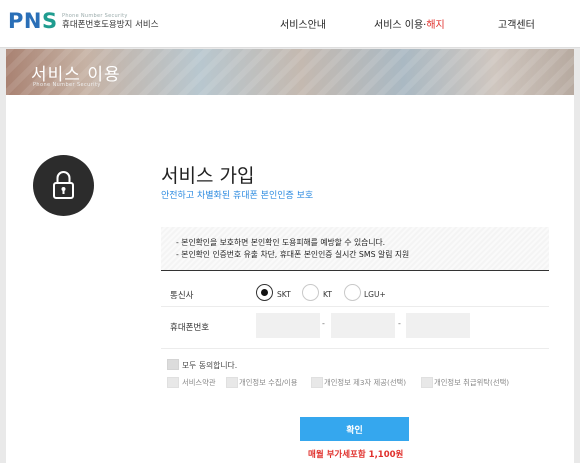  Describe the element at coordinates (110, 25) in the screenshot. I see `logo-korean-tagline: 휴대폰번호도용방지 서비스` at that location.